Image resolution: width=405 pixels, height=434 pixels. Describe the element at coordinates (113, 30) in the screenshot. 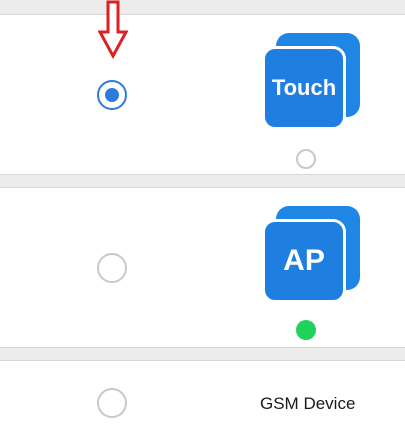

I see `down-arrow-icon` at that location.